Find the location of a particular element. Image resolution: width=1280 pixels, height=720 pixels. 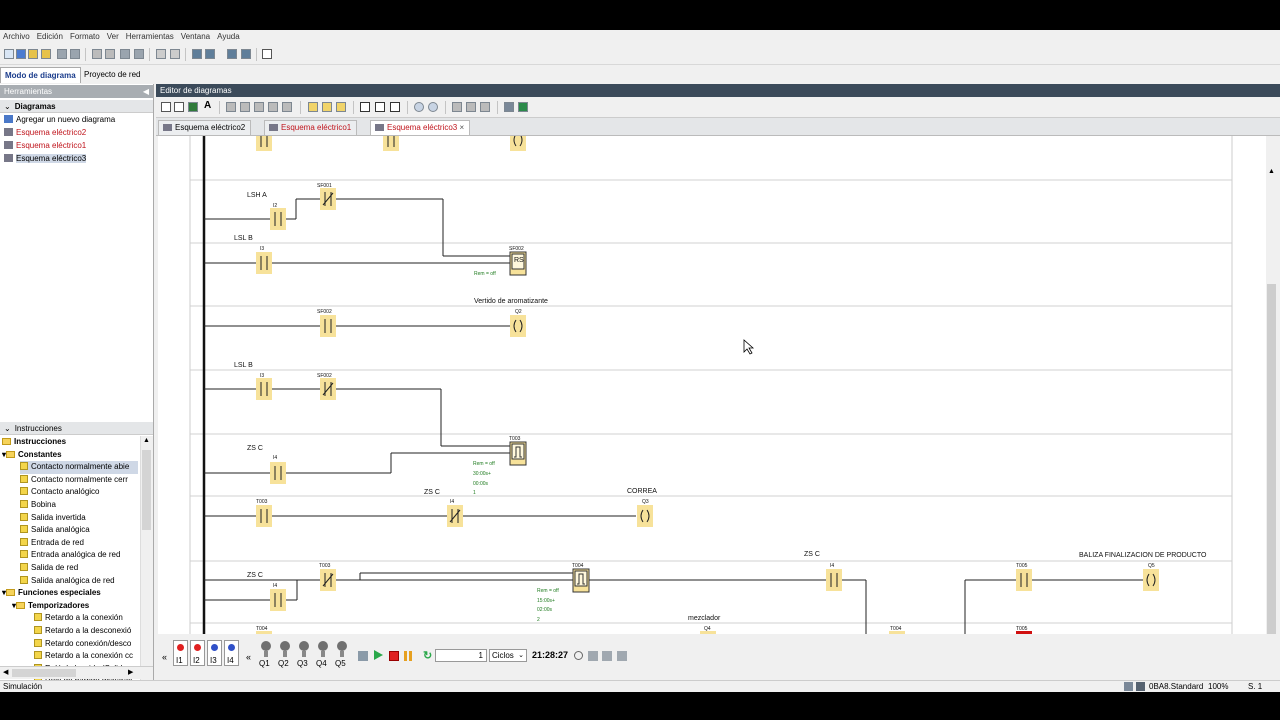

online-test-editor-icon is located at coordinates (523, 107).